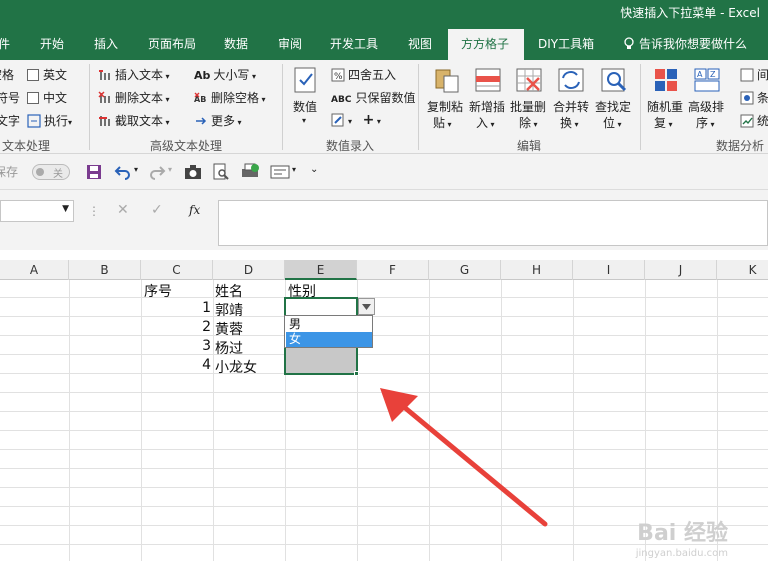 Image resolution: width=768 pixels, height=561 pixels. Describe the element at coordinates (51, 172) in the screenshot. I see `autosave-toggle: 关` at that location.